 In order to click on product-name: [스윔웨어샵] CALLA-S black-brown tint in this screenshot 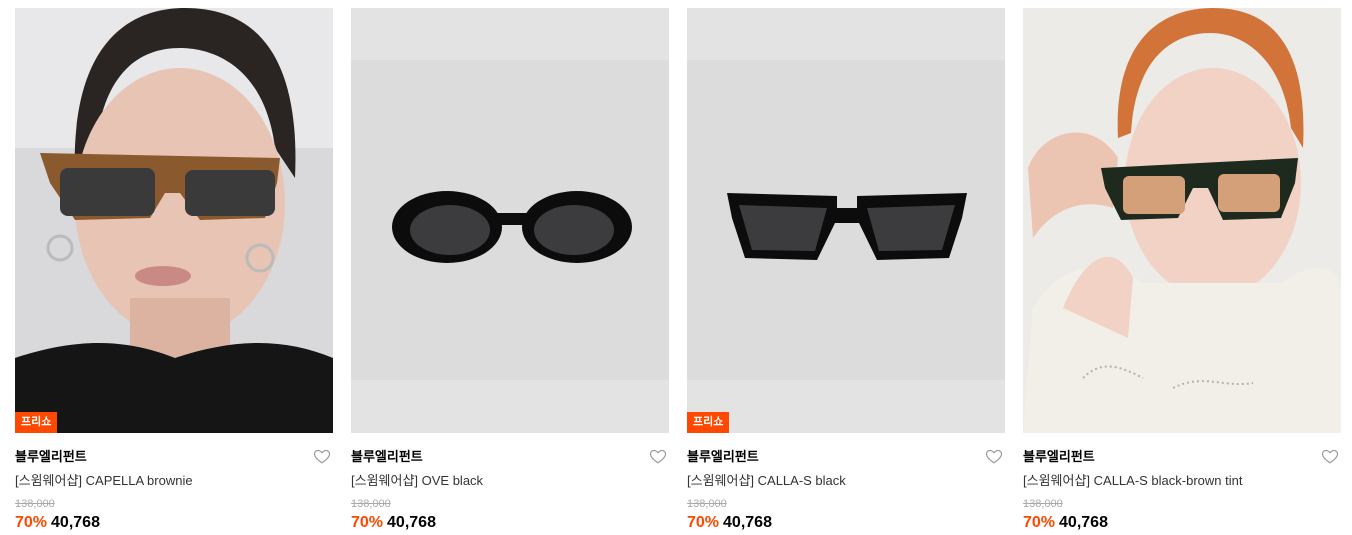, I will do `click(1182, 481)`.